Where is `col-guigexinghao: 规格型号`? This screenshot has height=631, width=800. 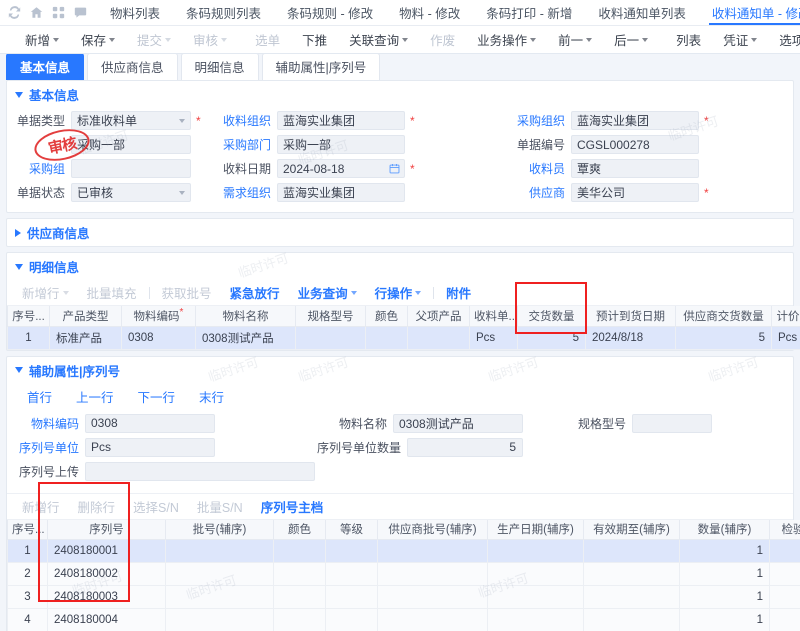 col-guigexinghao: 规格型号 is located at coordinates (330, 316).